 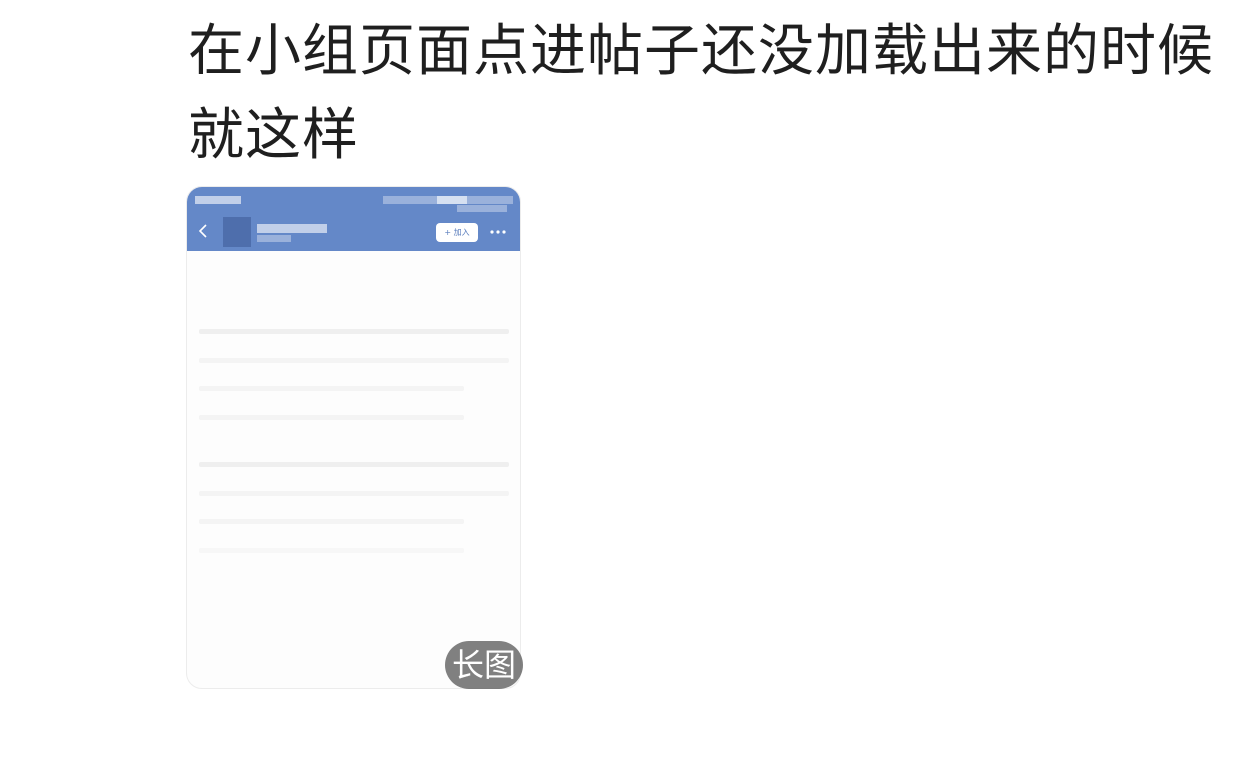 What do you see at coordinates (484, 665) in the screenshot?
I see `long-image-badge: 长图` at bounding box center [484, 665].